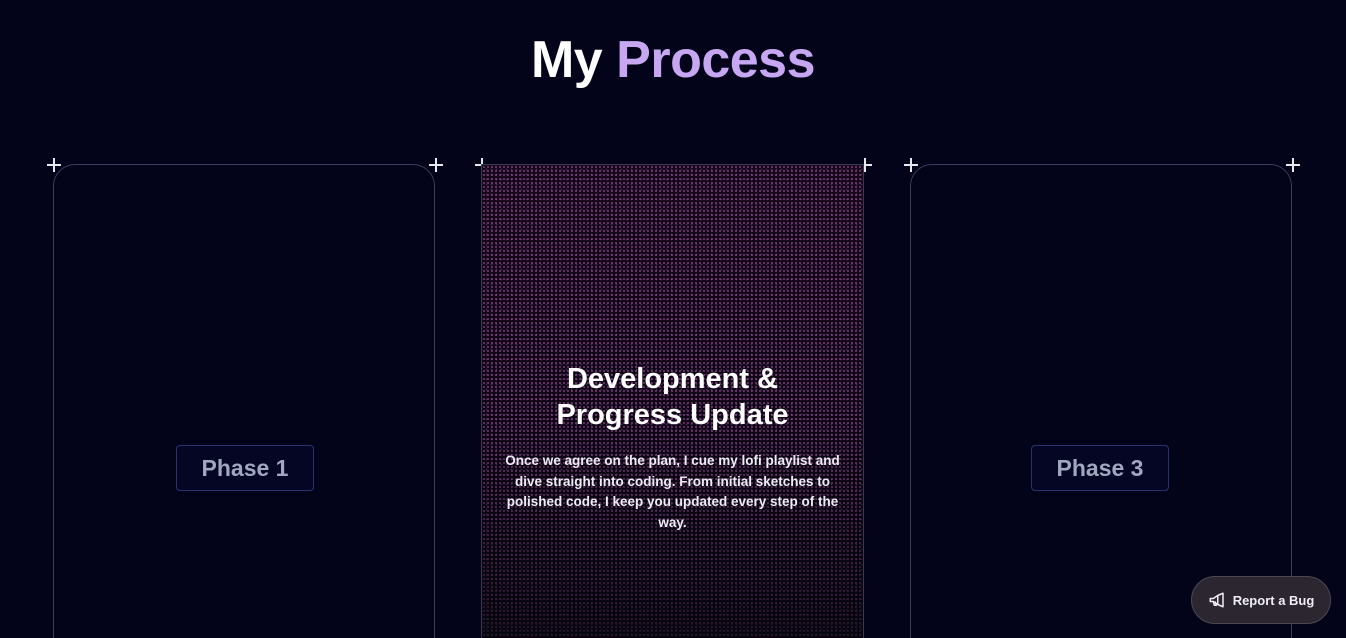 The image size is (1346, 638). What do you see at coordinates (1273, 600) in the screenshot?
I see `report-bug-label: Report a Bug` at bounding box center [1273, 600].